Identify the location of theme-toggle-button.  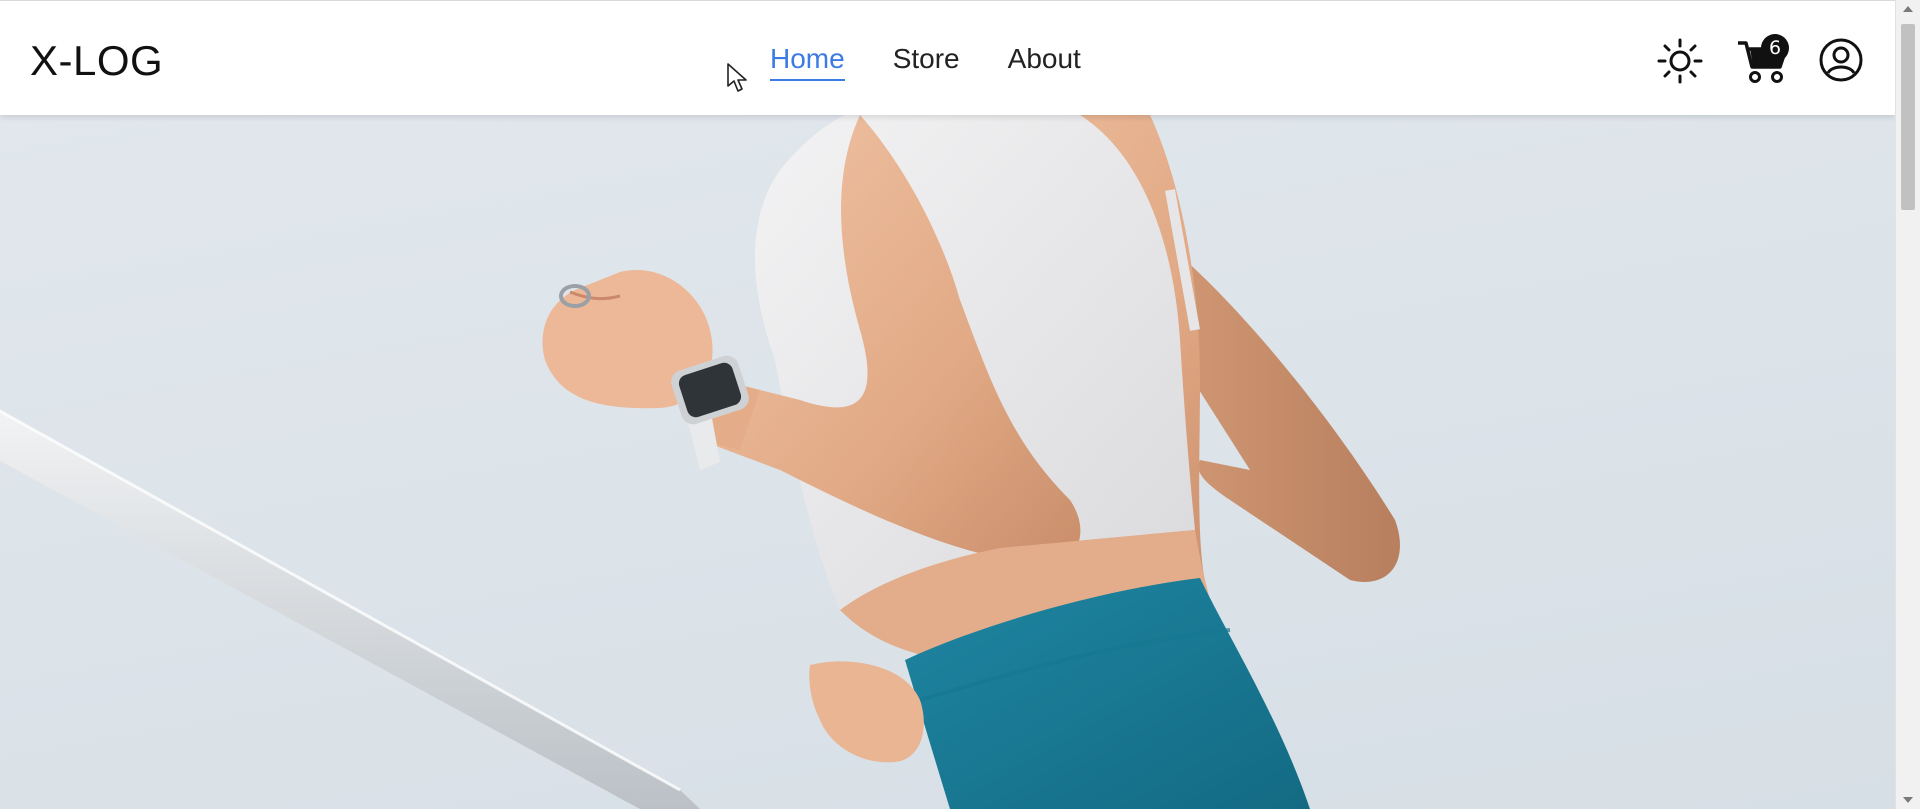
(1680, 61).